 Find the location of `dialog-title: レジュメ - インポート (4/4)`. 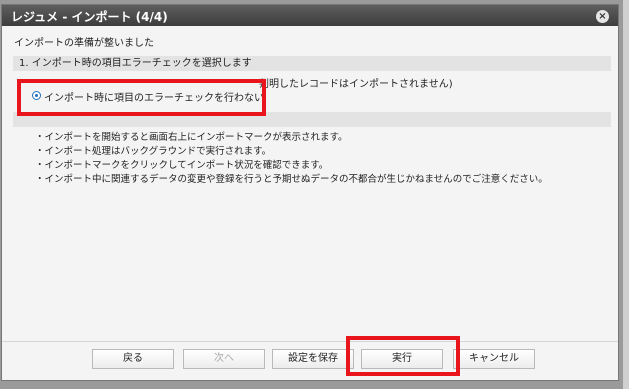

dialog-title: レジュメ - インポート (4/4) is located at coordinates (89, 17).